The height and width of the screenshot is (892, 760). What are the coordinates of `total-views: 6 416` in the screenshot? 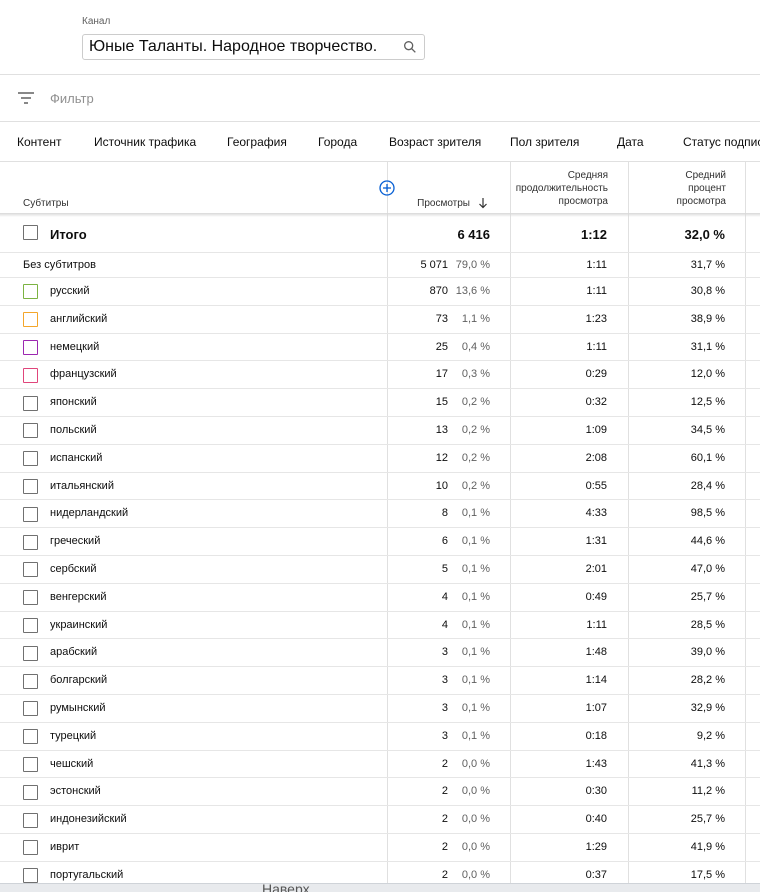 It's located at (473, 234).